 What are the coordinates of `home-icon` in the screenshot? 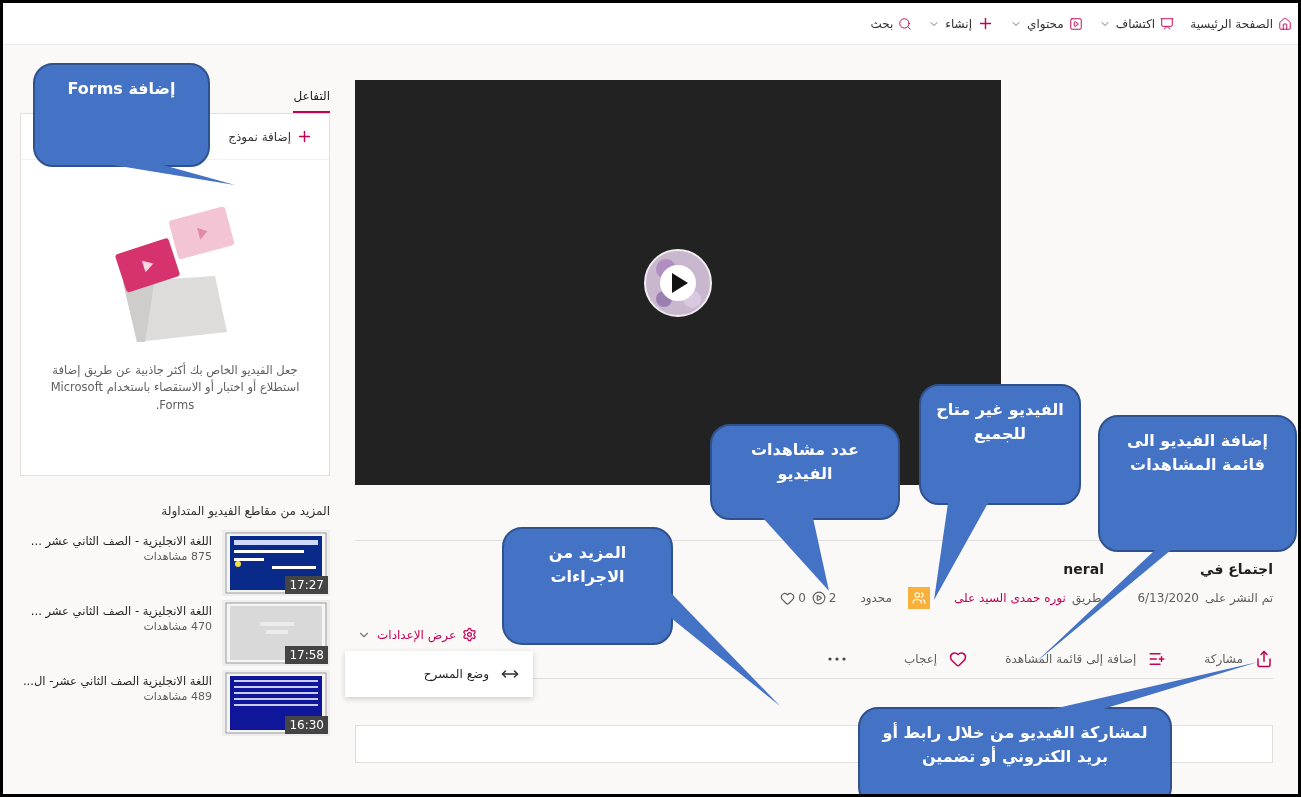 It's located at (1285, 23).